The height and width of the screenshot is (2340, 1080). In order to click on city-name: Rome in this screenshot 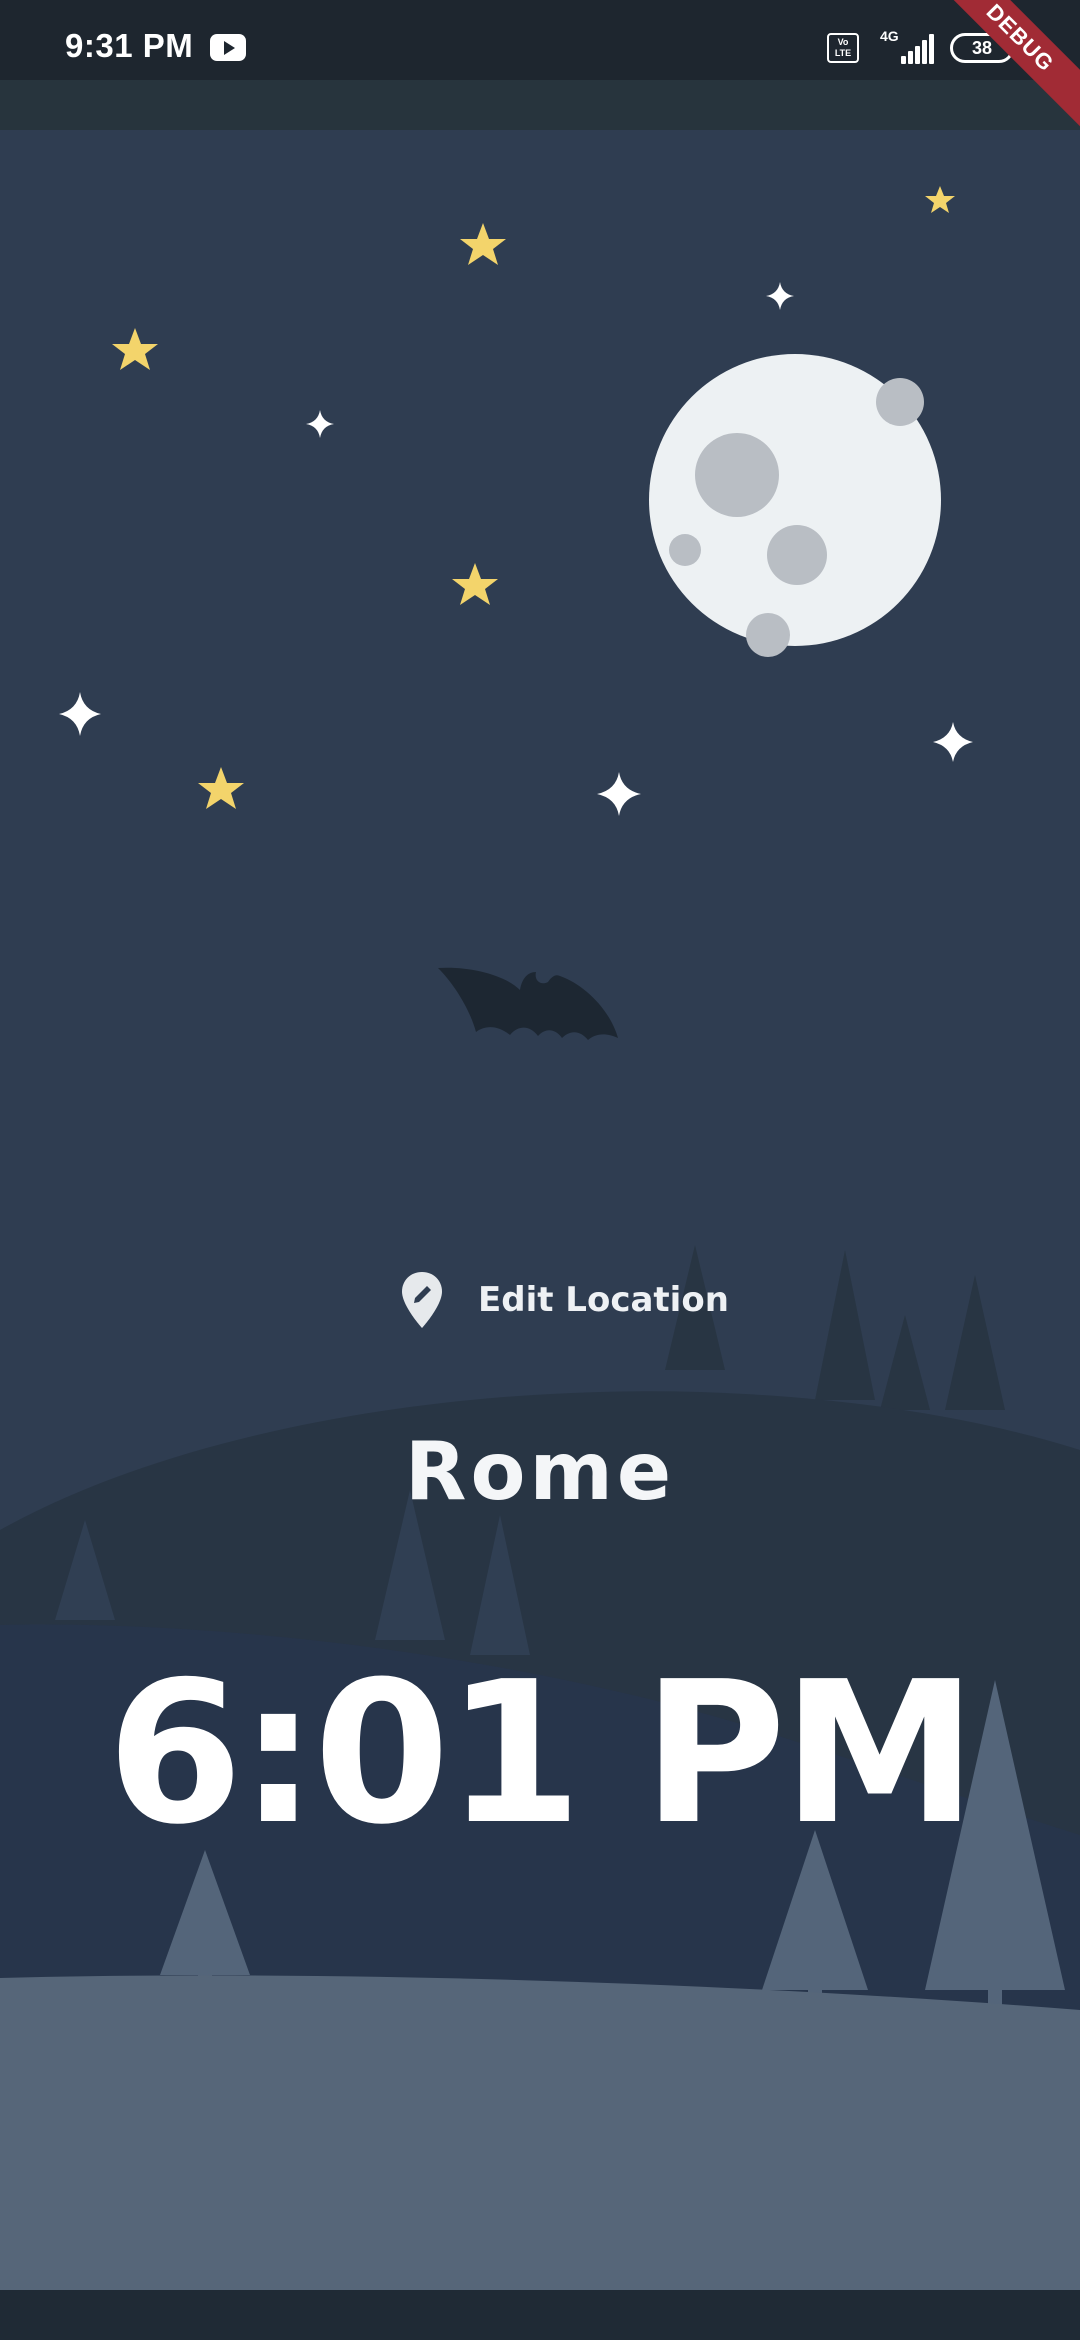, I will do `click(540, 1471)`.